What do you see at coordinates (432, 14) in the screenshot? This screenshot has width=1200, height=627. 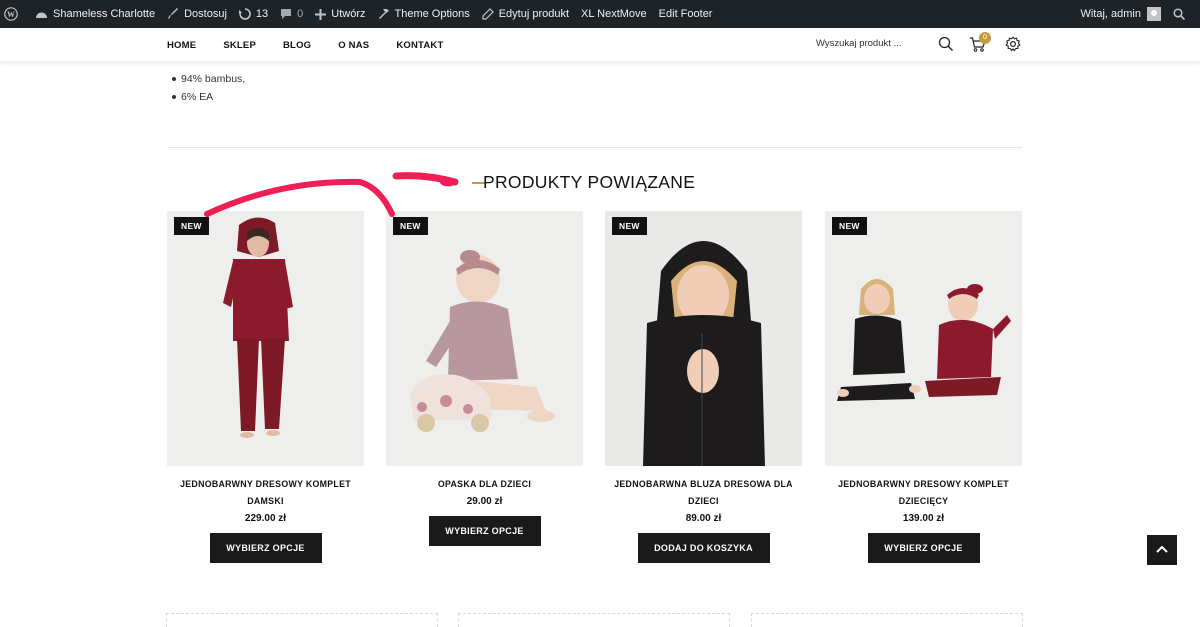 I see `theme-options-label: Theme Options` at bounding box center [432, 14].